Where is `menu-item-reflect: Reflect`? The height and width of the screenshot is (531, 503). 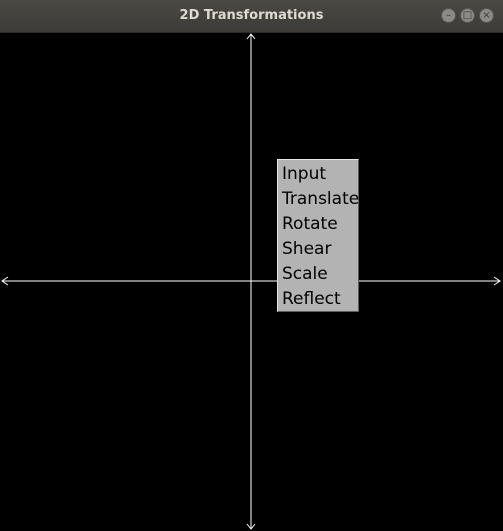 menu-item-reflect: Reflect is located at coordinates (318, 299).